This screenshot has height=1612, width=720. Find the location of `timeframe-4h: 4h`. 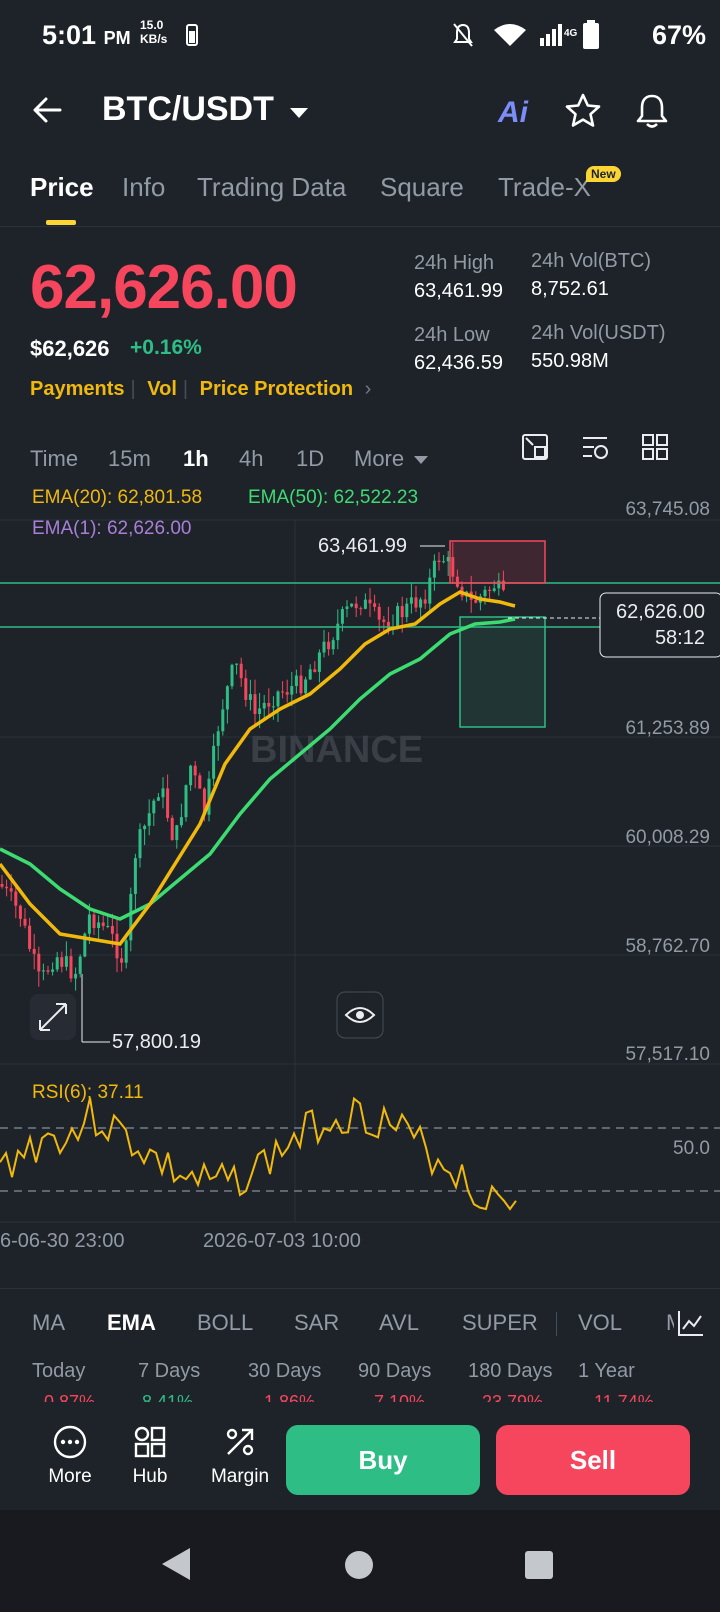

timeframe-4h: 4h is located at coordinates (251, 459).